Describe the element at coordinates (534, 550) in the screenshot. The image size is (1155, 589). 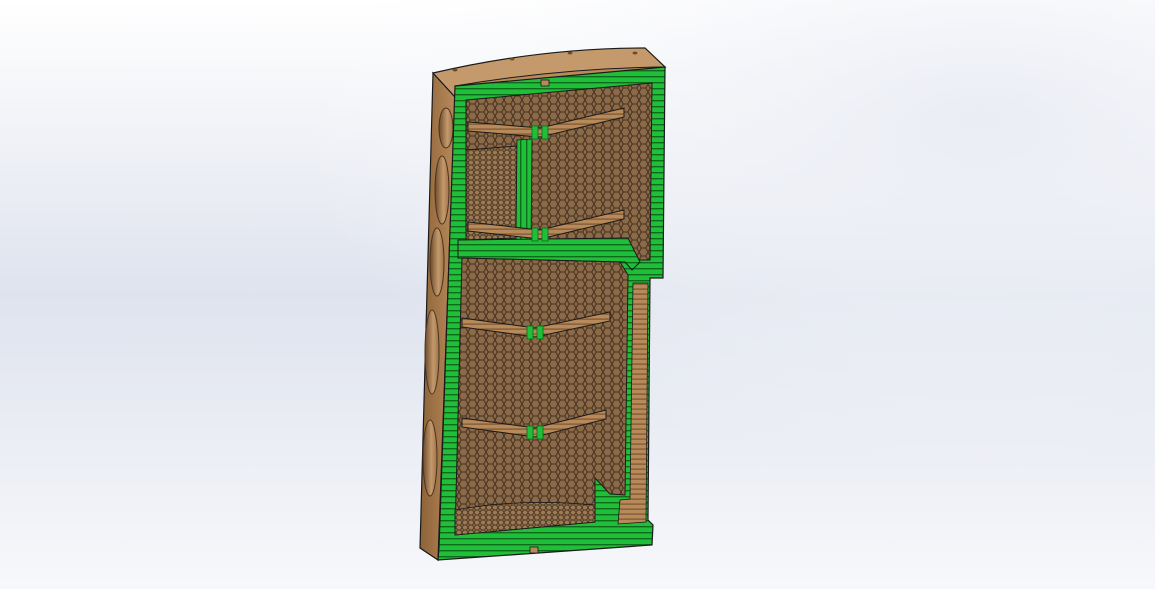
I see `bottom-notch` at that location.